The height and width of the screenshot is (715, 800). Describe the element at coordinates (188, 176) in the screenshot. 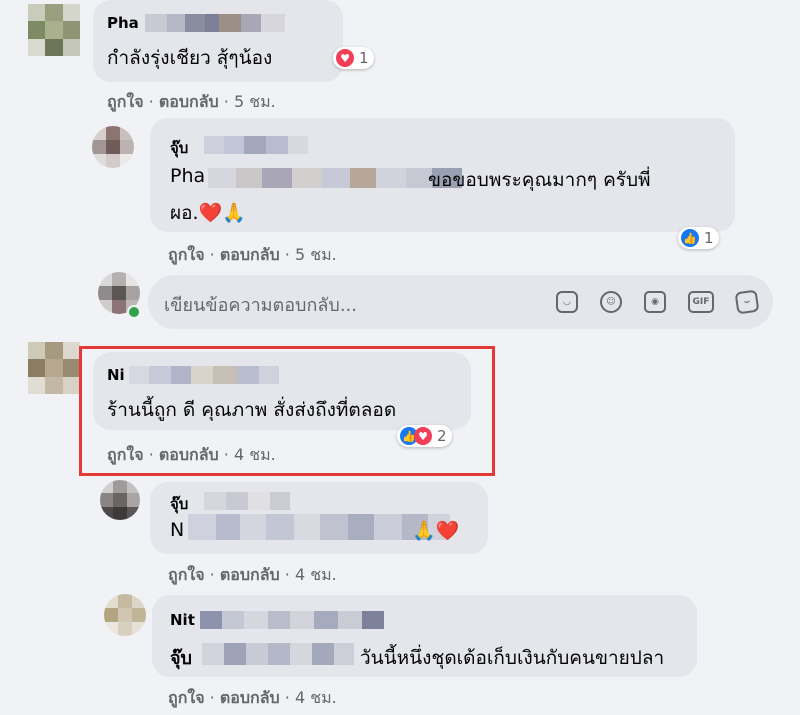

I see `comment-text: Pha` at that location.